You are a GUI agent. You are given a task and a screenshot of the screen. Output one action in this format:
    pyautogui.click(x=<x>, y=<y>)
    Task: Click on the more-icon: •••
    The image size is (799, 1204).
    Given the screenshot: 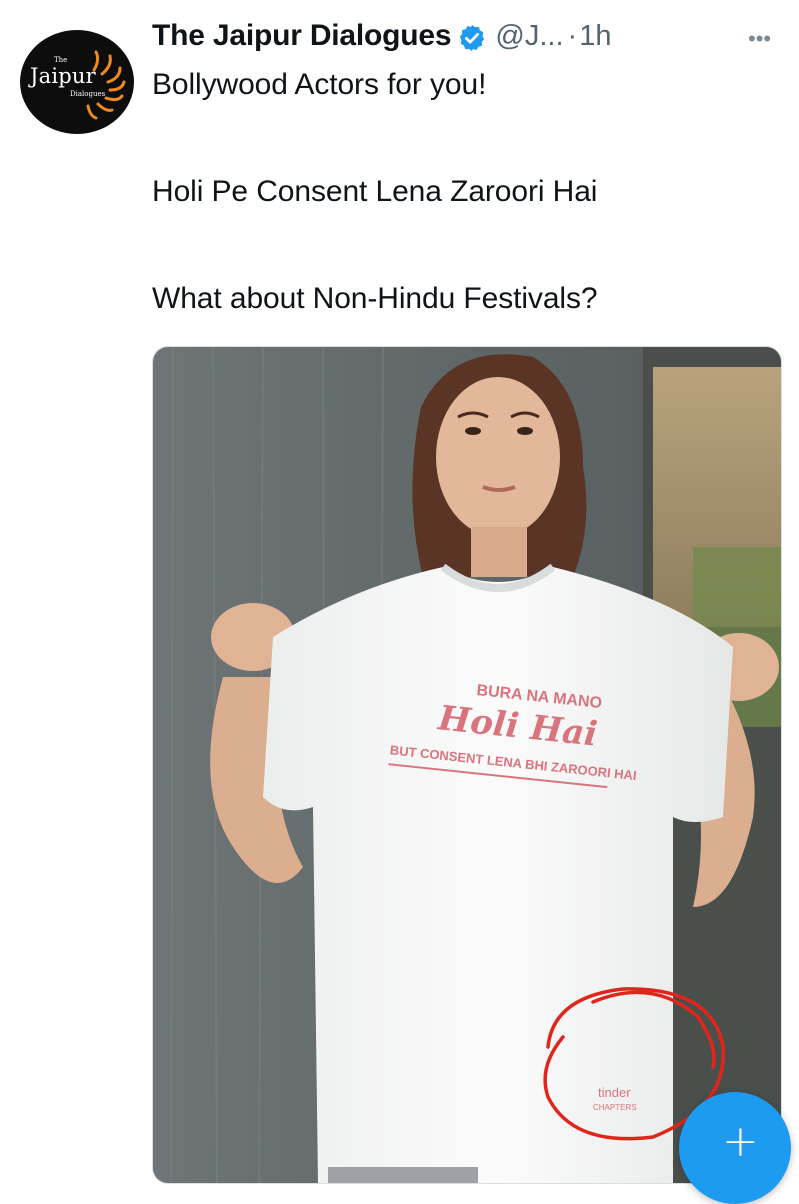 What is the action you would take?
    pyautogui.click(x=759, y=39)
    